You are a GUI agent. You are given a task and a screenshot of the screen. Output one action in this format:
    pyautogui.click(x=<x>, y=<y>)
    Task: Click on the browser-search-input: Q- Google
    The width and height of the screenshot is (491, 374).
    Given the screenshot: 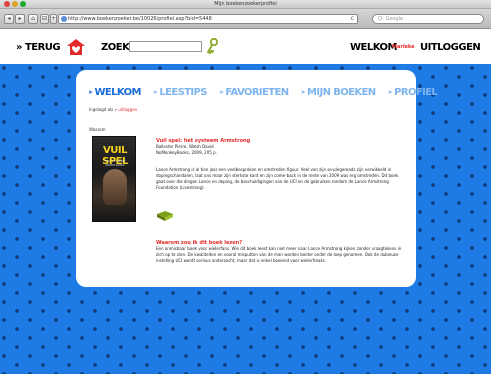 What is the action you would take?
    pyautogui.click(x=428, y=19)
    